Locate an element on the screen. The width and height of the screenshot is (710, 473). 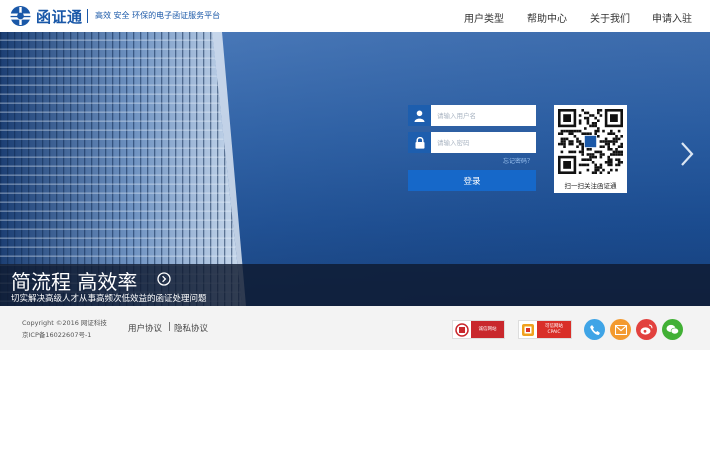
username-input is located at coordinates (483, 115).